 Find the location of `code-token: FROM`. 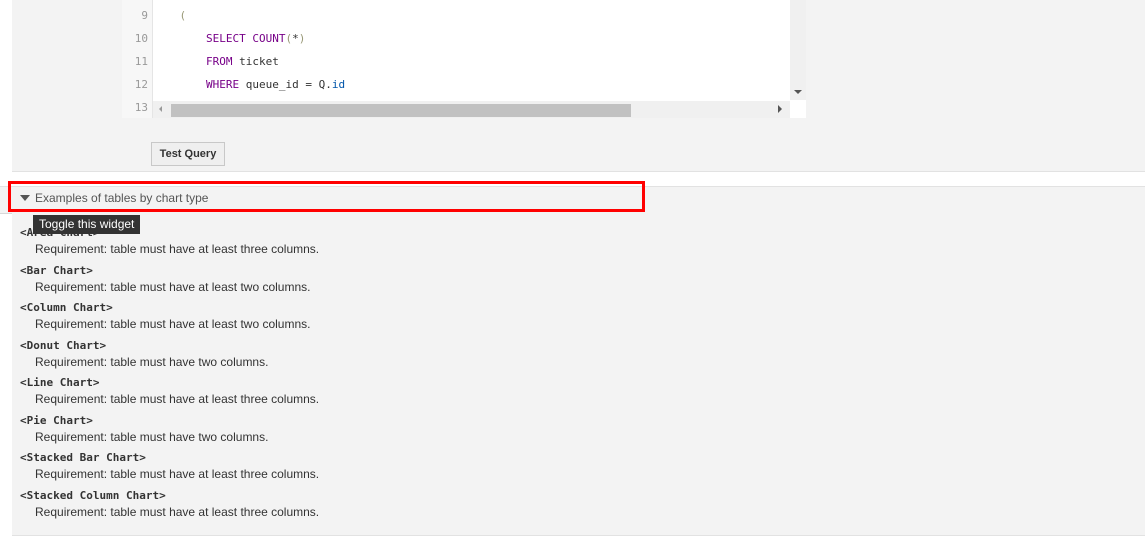

code-token: FROM is located at coordinates (219, 61).